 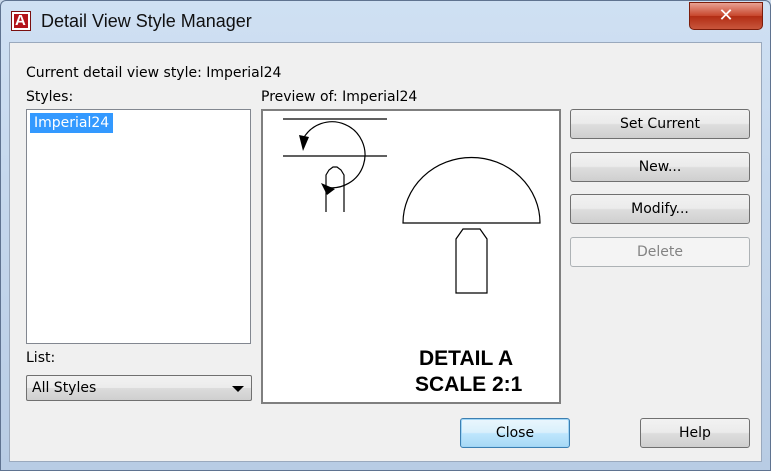 I want to click on detail-label-line1: DETAIL A, so click(x=466, y=358).